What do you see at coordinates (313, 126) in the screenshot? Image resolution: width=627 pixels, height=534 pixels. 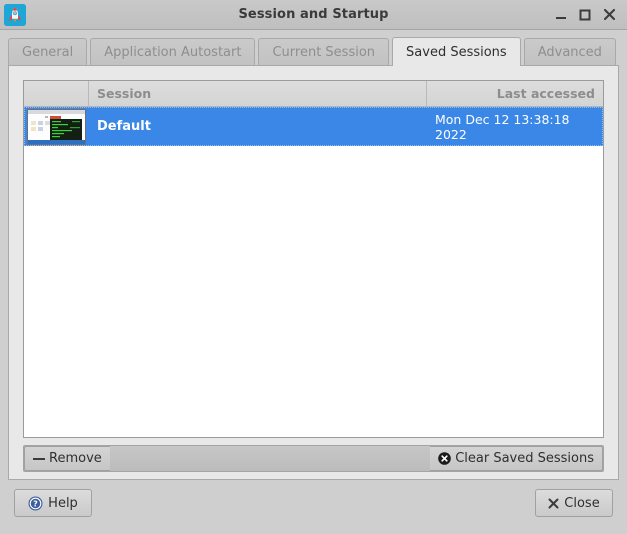 I see `table-row: Default Mon Dec 12 13:38:18 2022` at bounding box center [313, 126].